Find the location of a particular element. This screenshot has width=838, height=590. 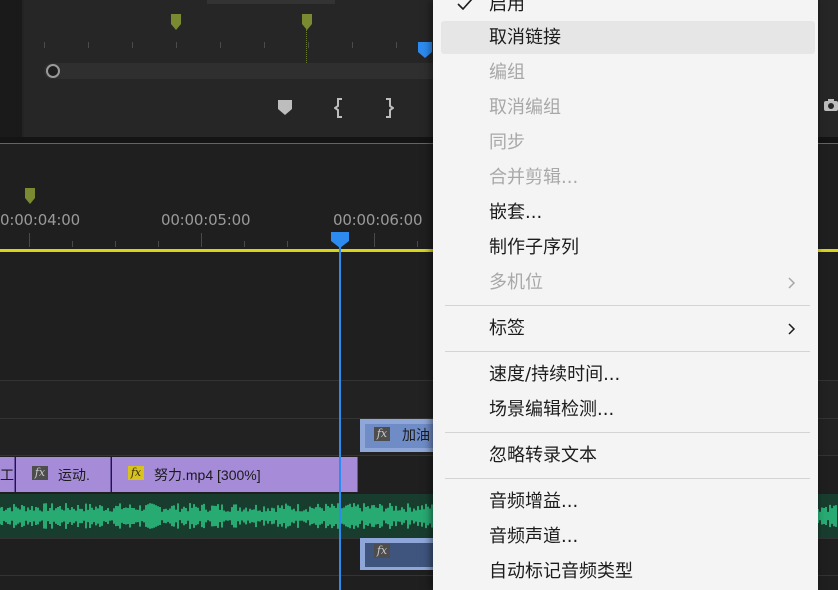

video-clip-body: fx 加油 is located at coordinates (401, 436).